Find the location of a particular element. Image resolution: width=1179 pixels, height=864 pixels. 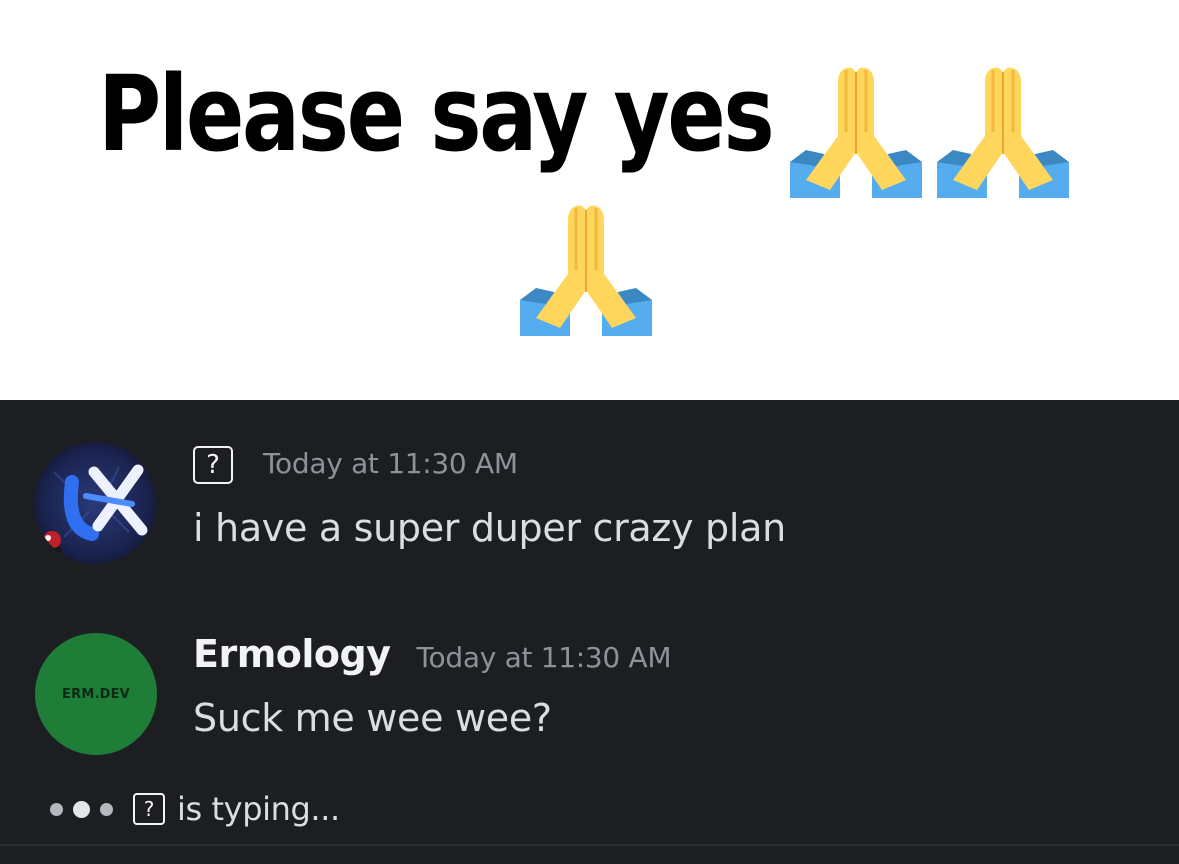

username: Ermology is located at coordinates (292, 654).